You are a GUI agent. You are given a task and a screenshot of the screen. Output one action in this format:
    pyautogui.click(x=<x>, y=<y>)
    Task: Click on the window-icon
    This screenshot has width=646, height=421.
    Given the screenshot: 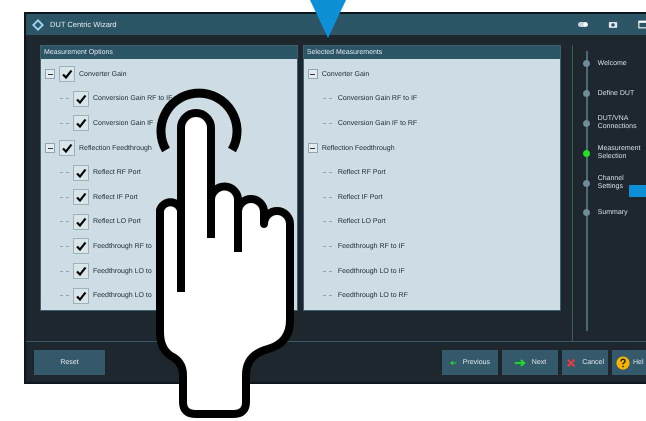 What is the action you would take?
    pyautogui.click(x=642, y=24)
    